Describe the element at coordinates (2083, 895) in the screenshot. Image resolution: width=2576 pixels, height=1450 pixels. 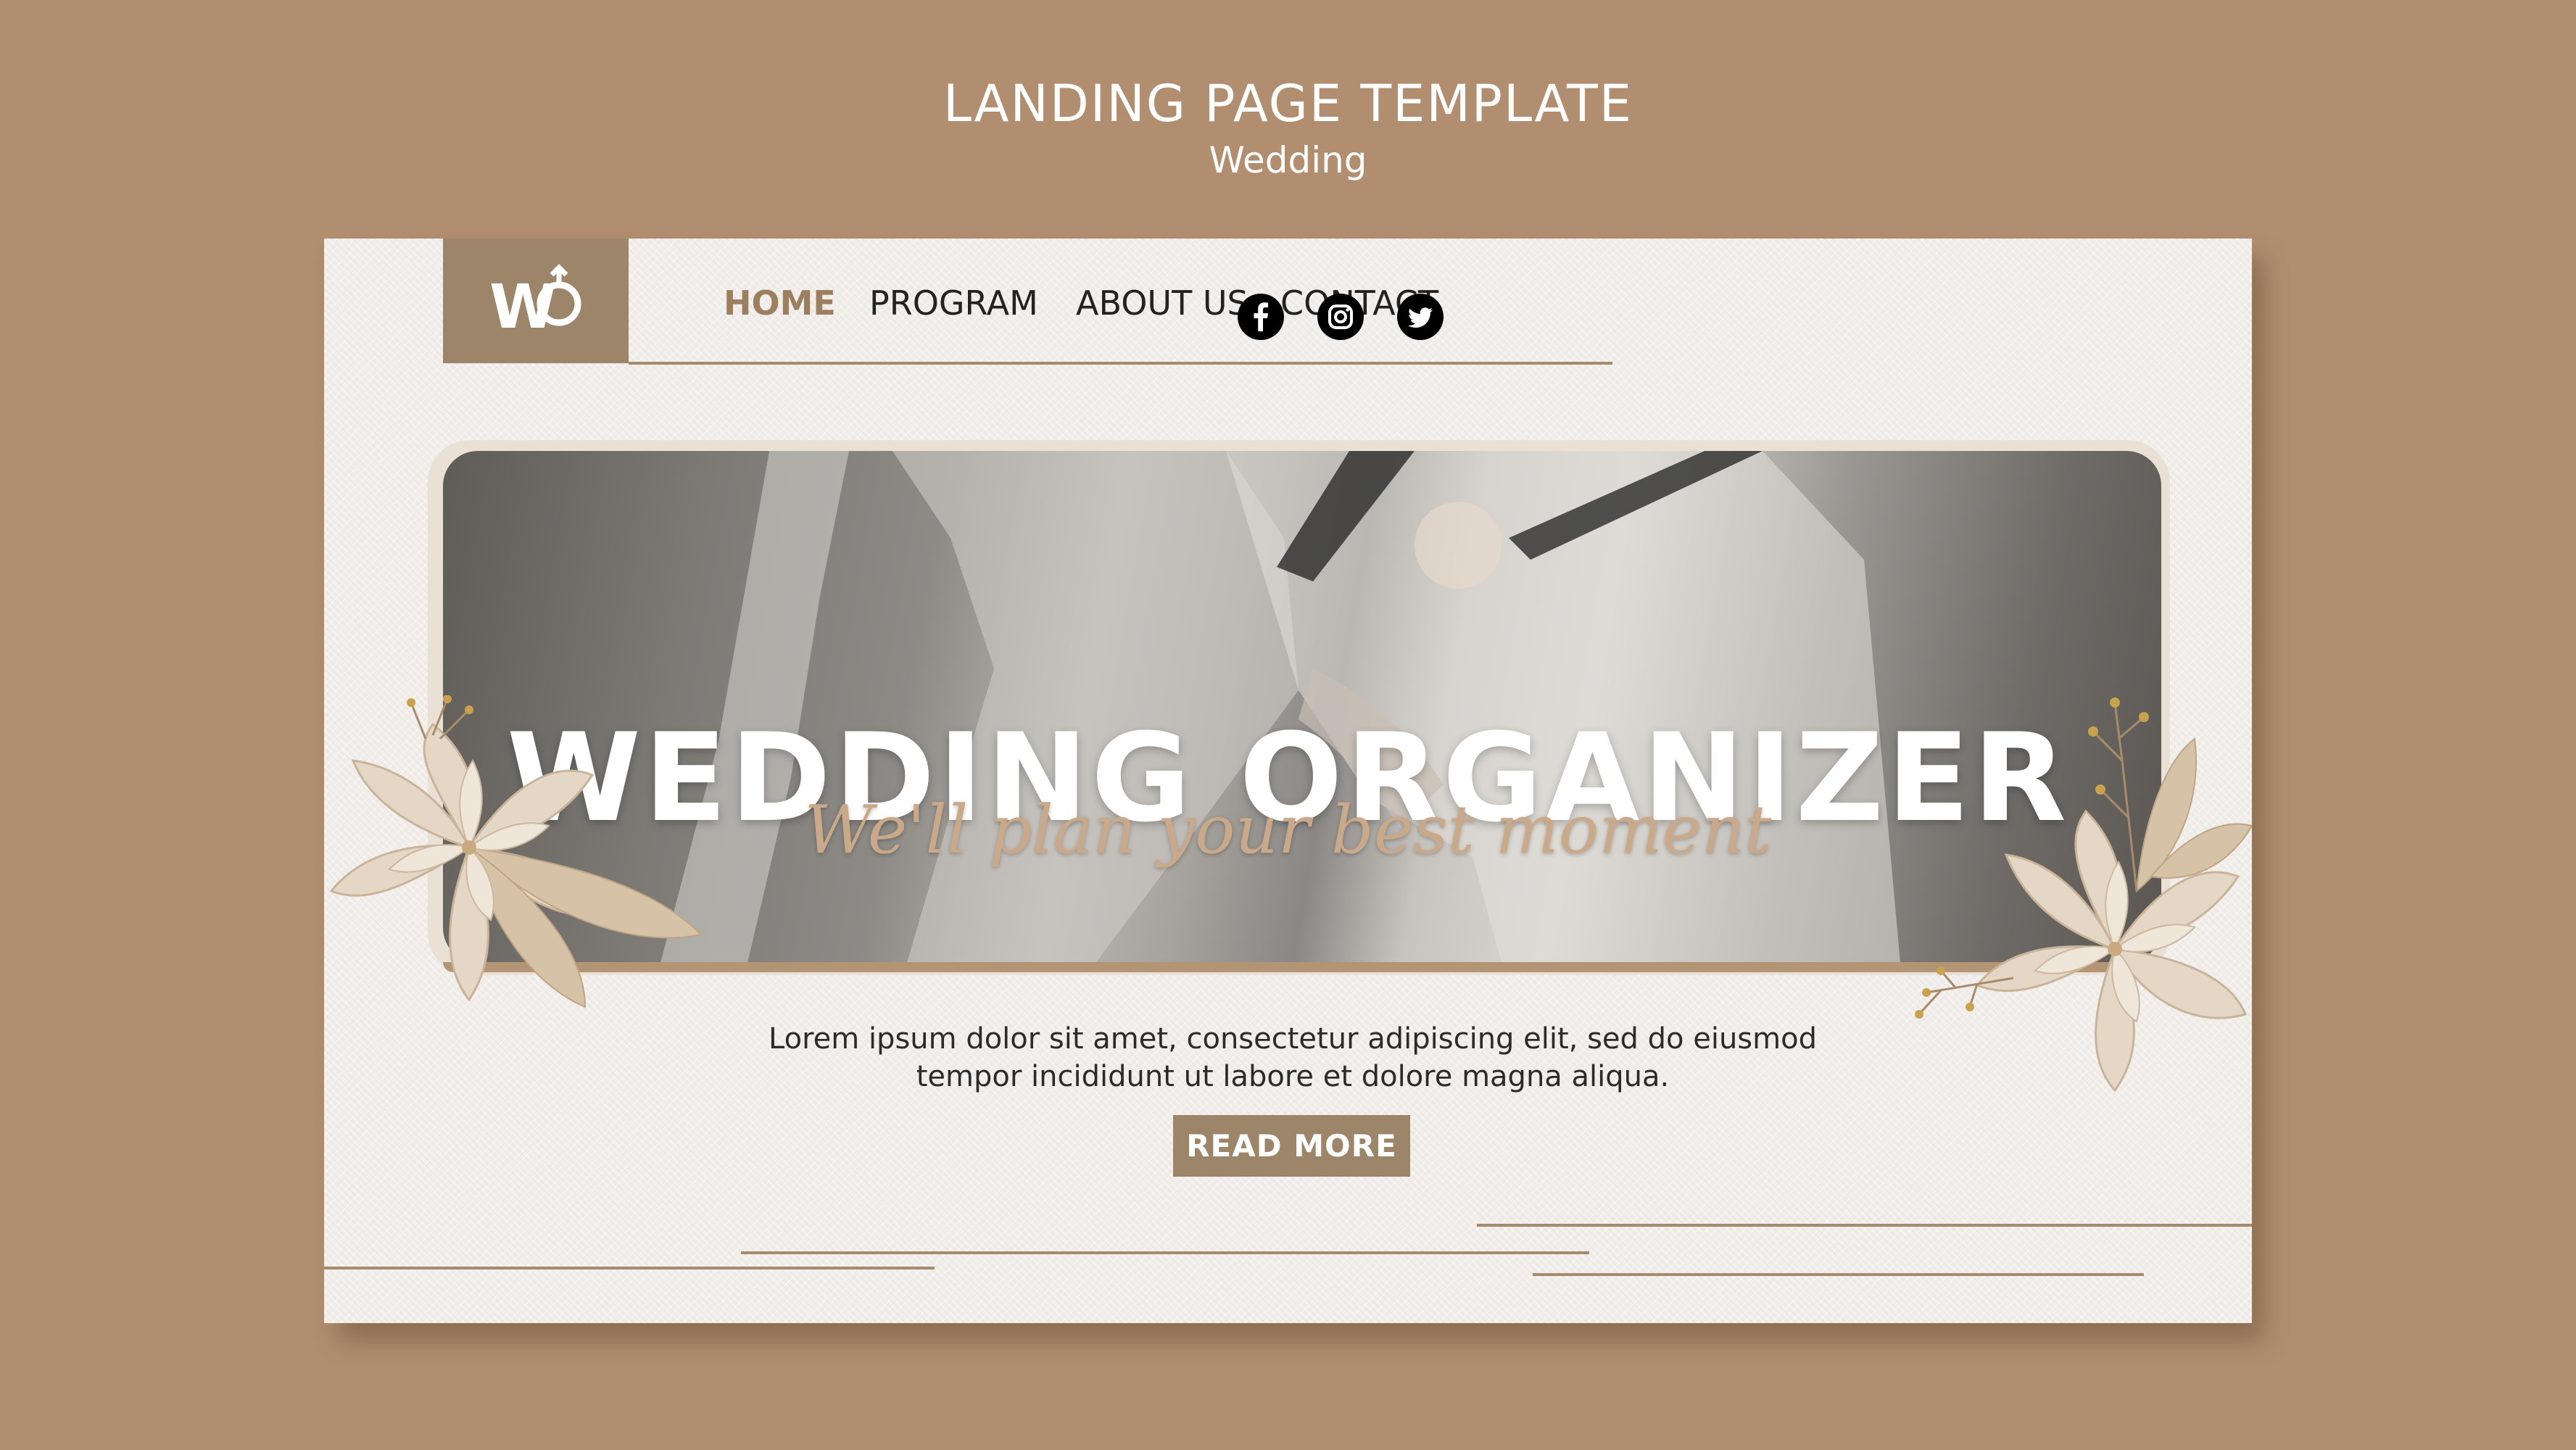
I see `right-flower-decoration` at that location.